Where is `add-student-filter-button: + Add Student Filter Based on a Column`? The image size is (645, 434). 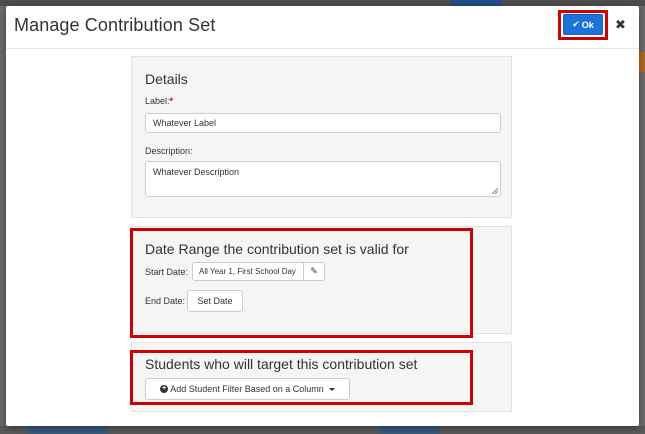
add-student-filter-button: + Add Student Filter Based on a Column is located at coordinates (247, 389).